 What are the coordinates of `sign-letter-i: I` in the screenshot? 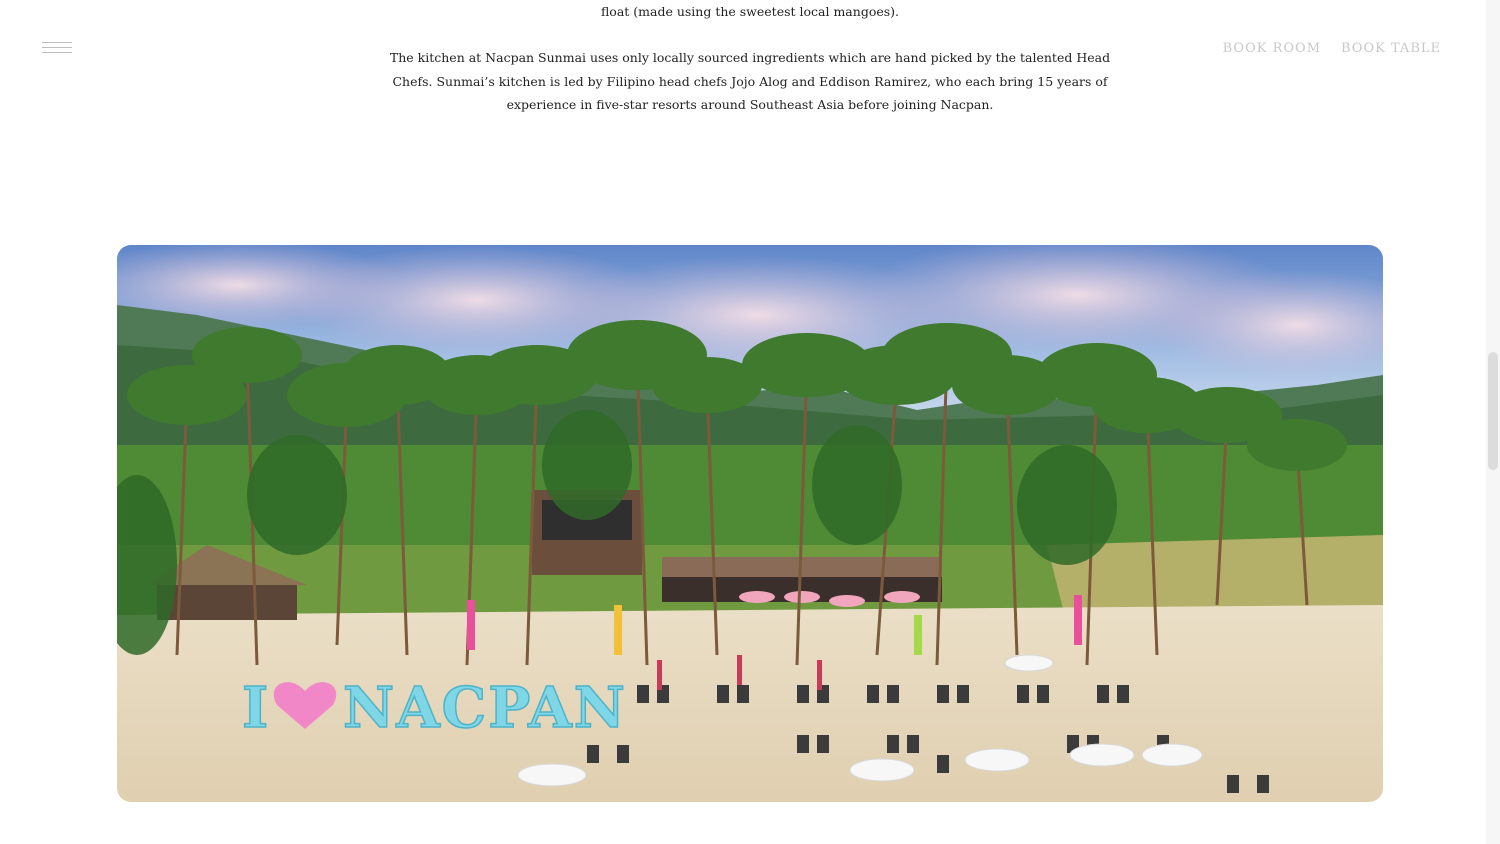 It's located at (255, 708).